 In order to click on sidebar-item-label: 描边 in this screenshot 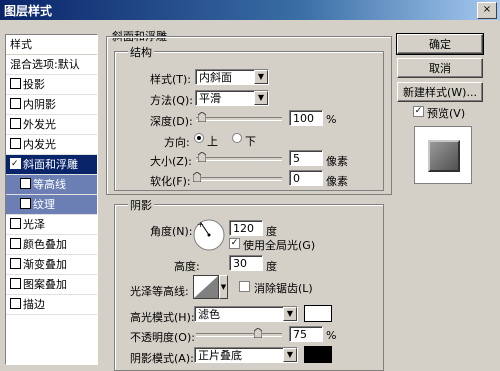, I will do `click(34, 304)`.